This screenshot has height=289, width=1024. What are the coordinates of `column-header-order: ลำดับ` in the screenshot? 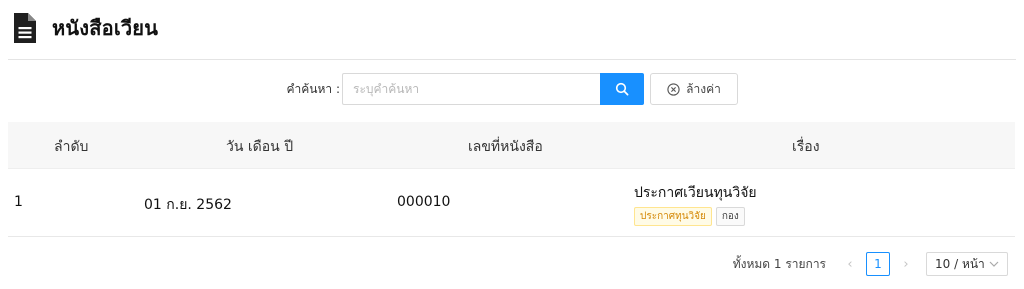 It's located at (71, 147).